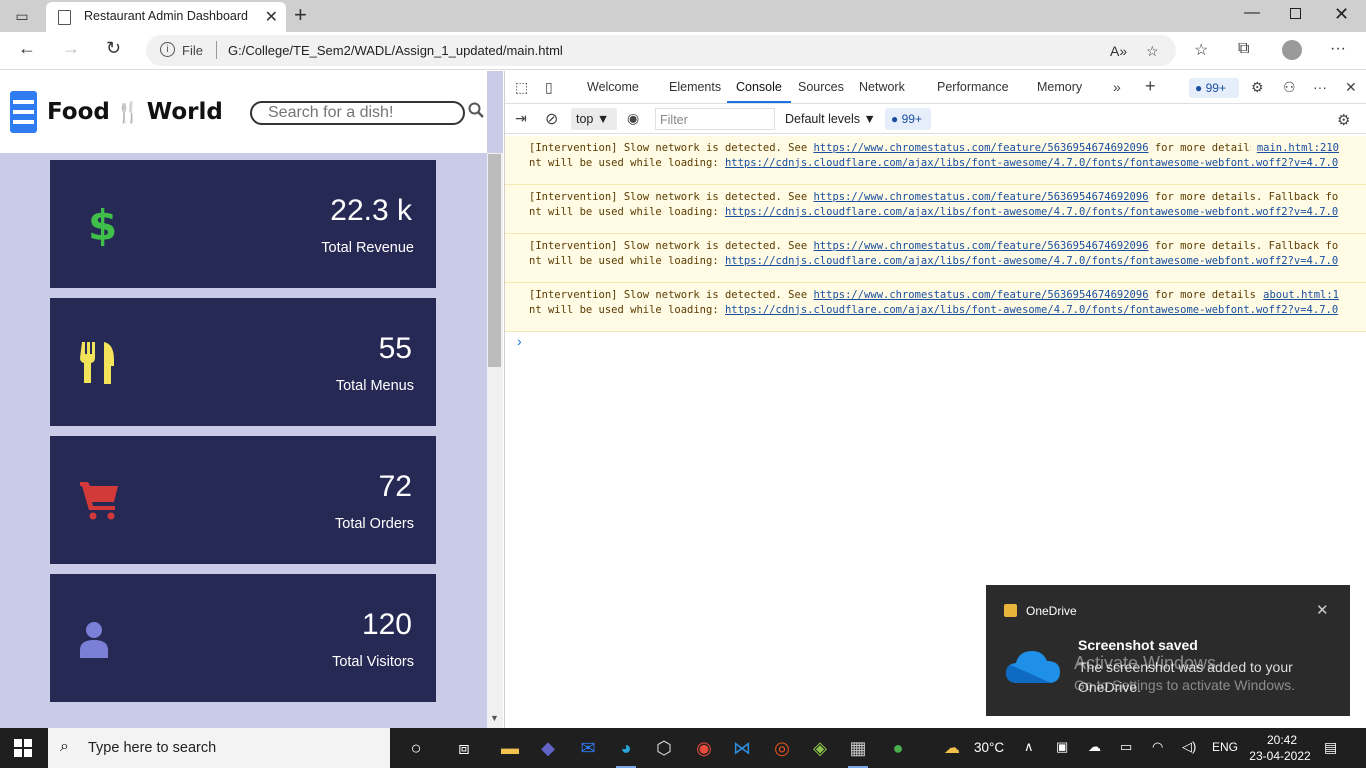 This screenshot has height=768, width=1366. I want to click on search-icon: ⌕, so click(64, 746).